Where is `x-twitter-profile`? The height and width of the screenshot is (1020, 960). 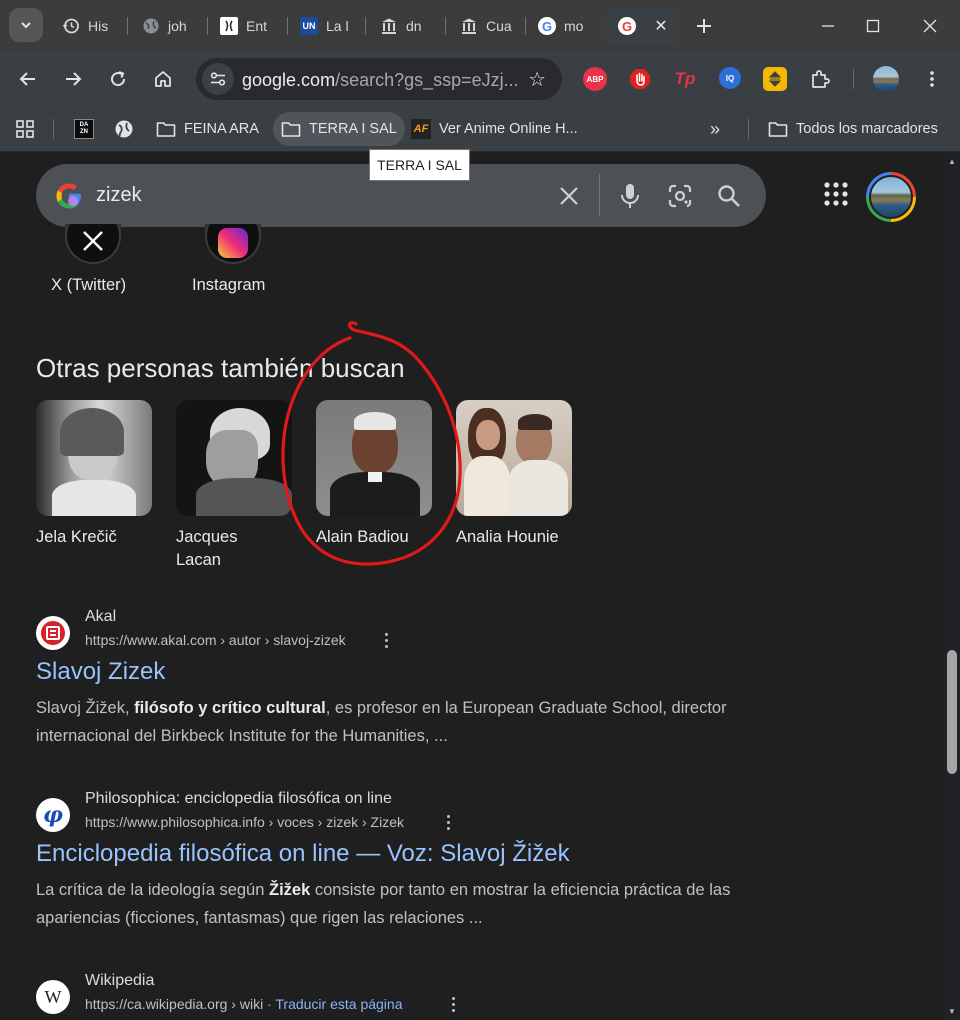
x-twitter-profile is located at coordinates (93, 244).